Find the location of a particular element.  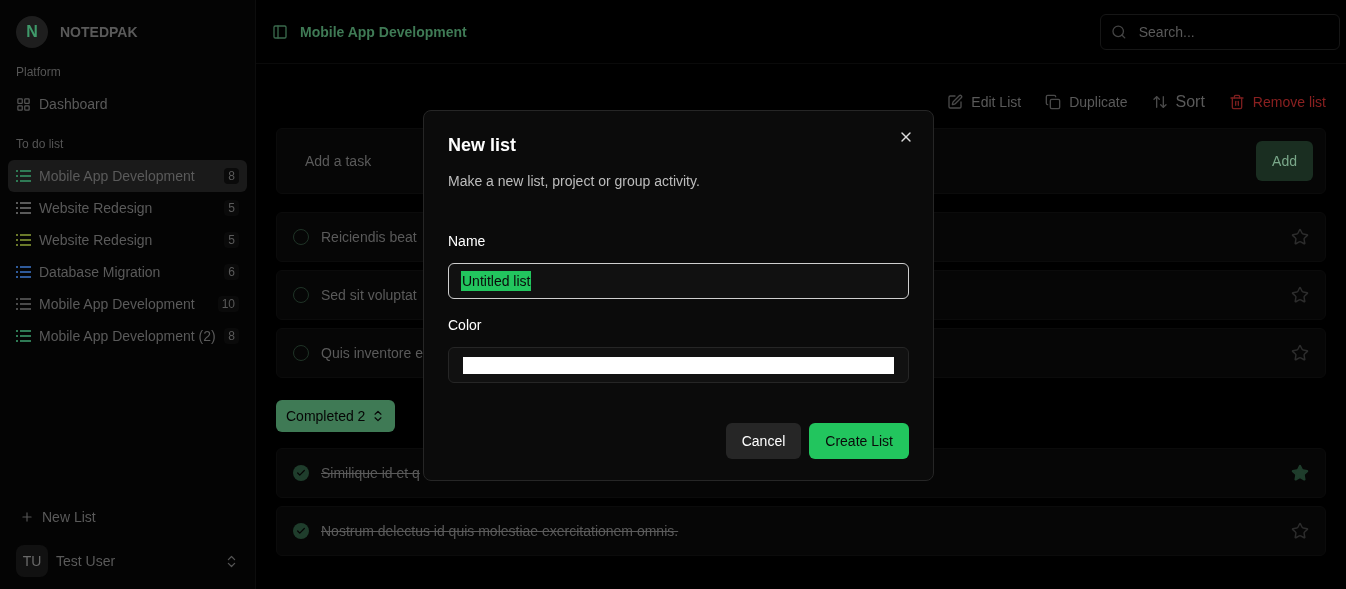

task-text: Sed sit voluptat is located at coordinates (369, 295).